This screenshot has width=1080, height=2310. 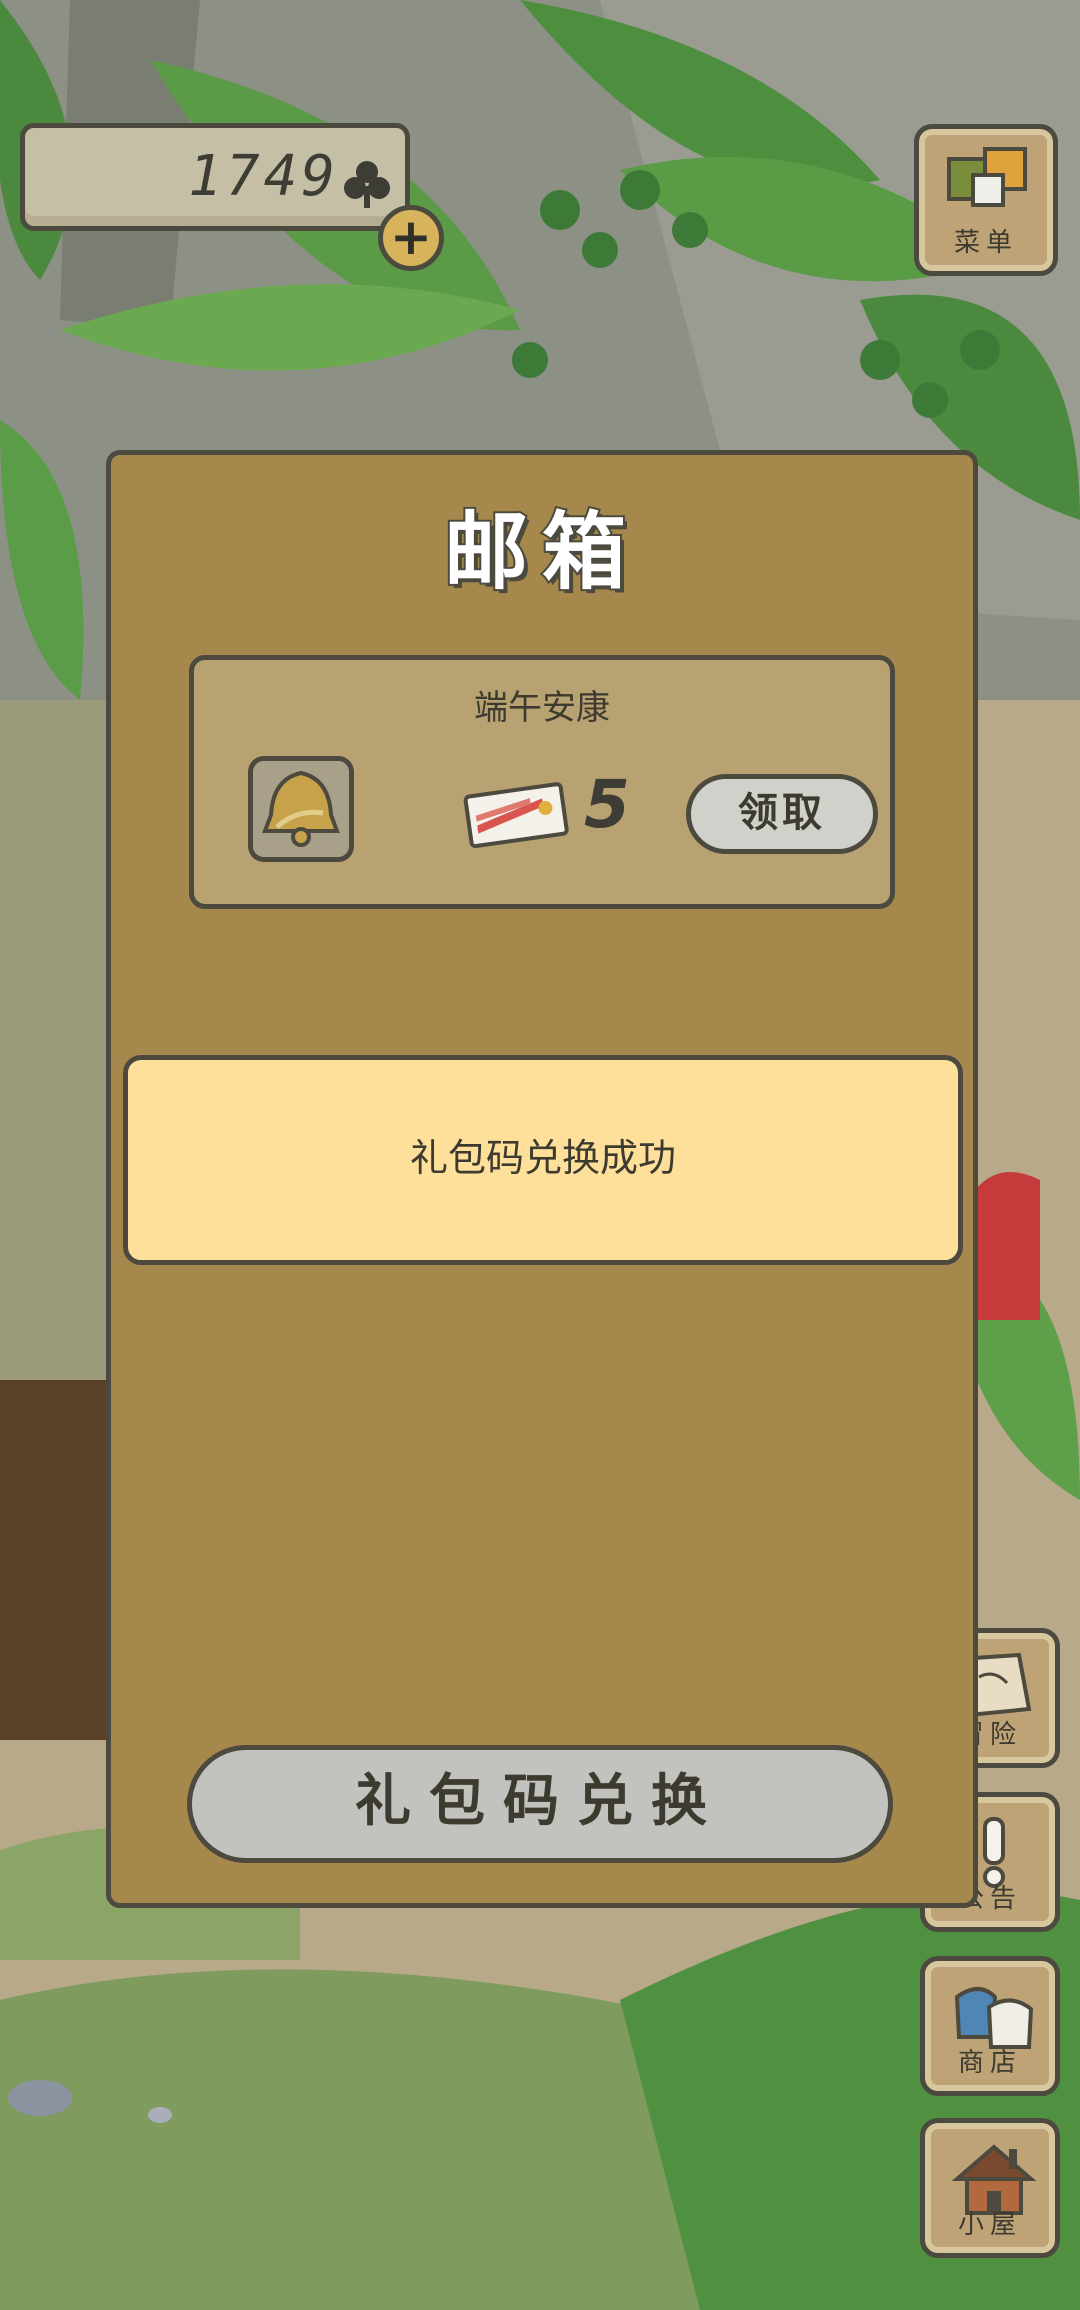 What do you see at coordinates (411, 238) in the screenshot?
I see `add-clover-button: +` at bounding box center [411, 238].